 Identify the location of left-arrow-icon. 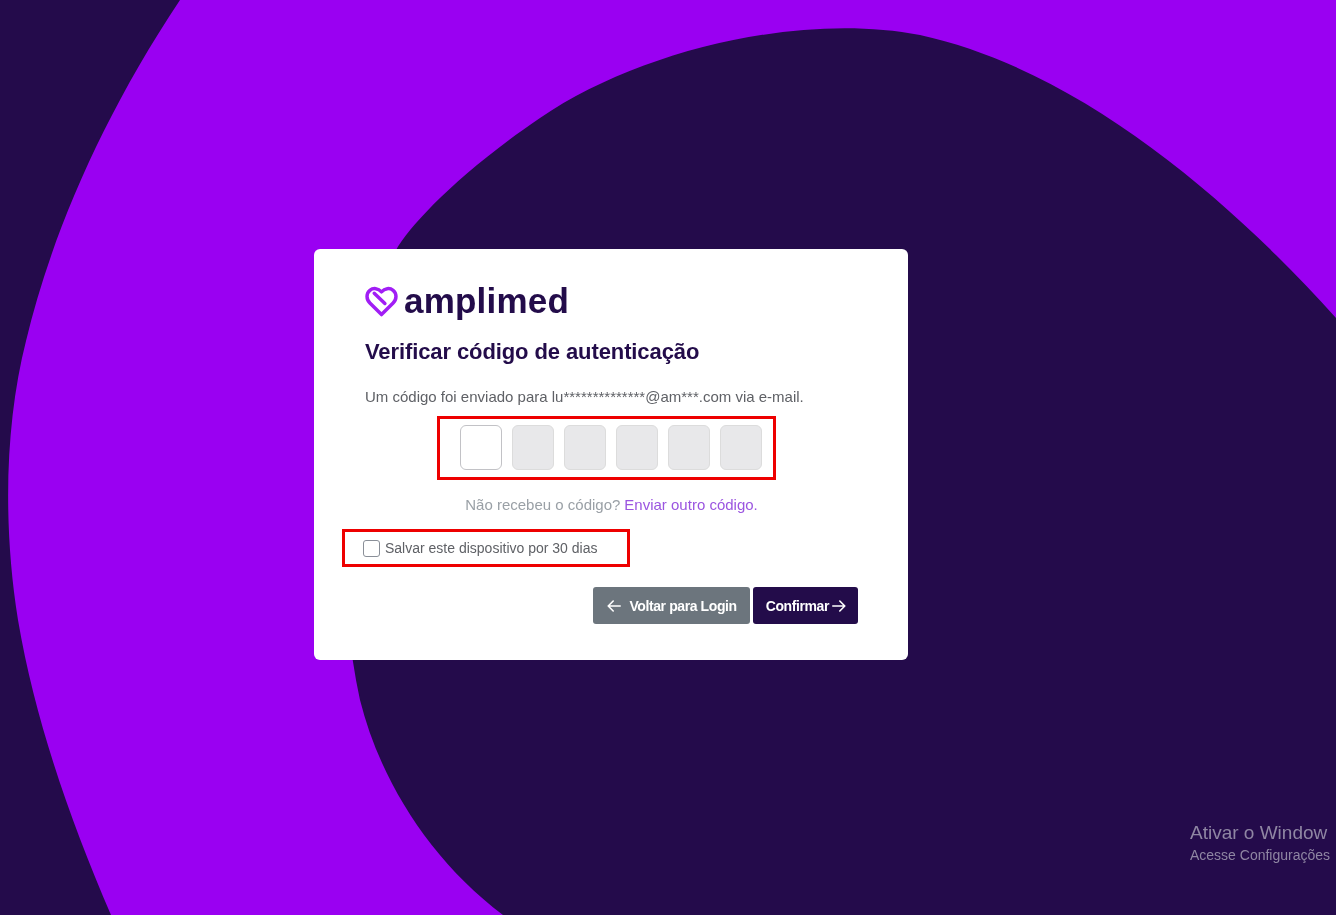
(614, 605).